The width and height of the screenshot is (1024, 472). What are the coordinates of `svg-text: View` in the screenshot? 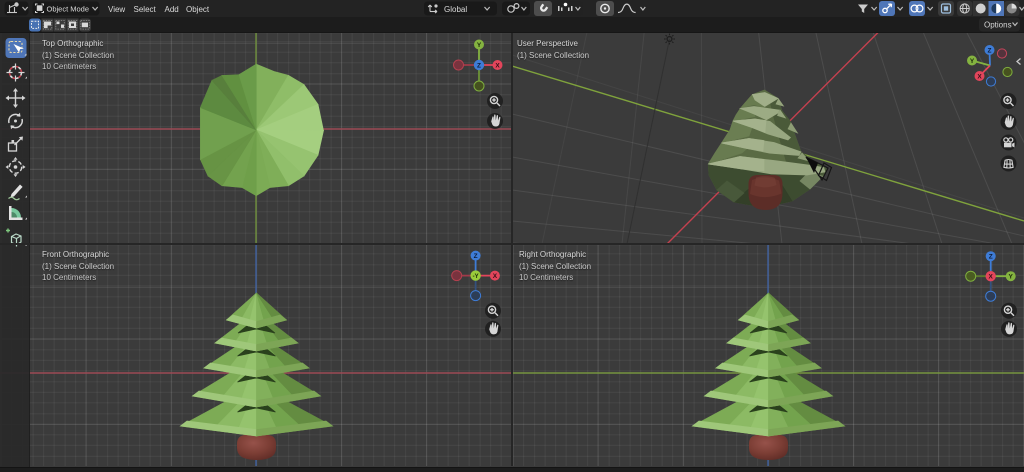 It's located at (116, 9).